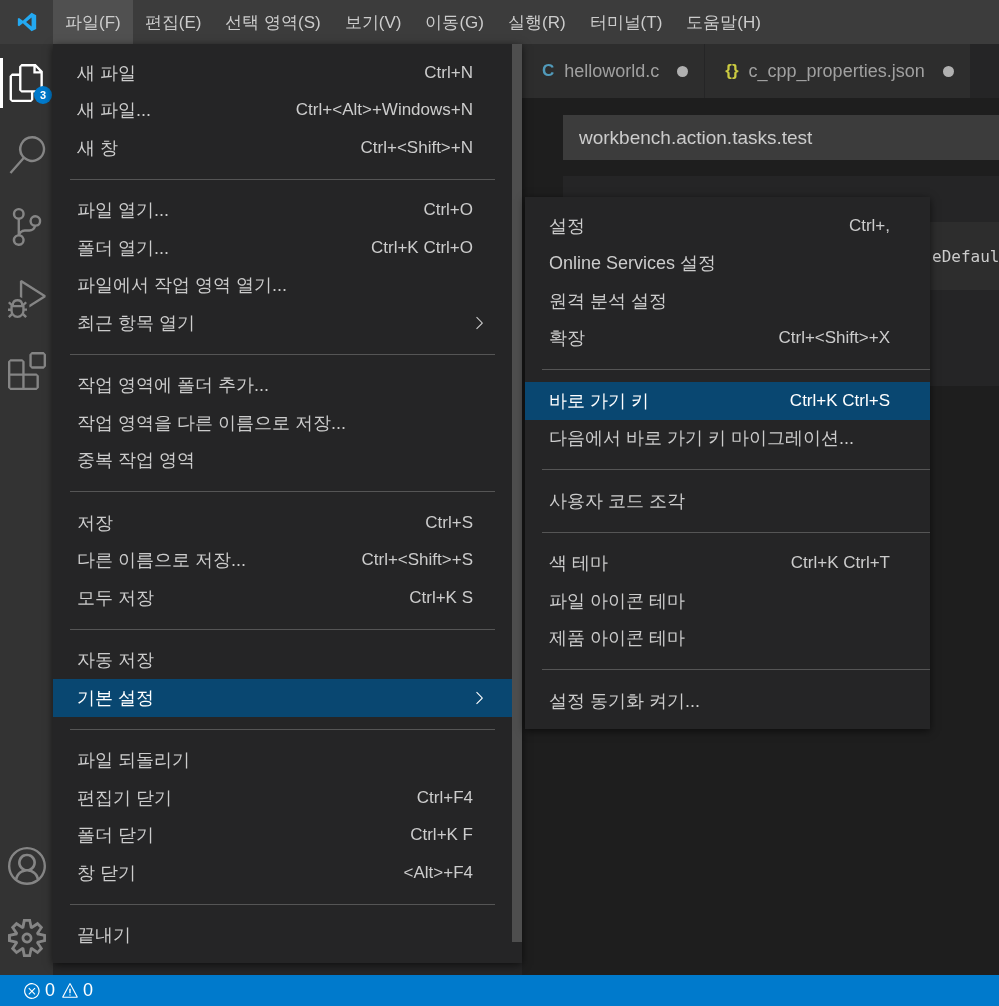  Describe the element at coordinates (448, 210) in the screenshot. I see `shortcut-label: Ctrl+O` at that location.